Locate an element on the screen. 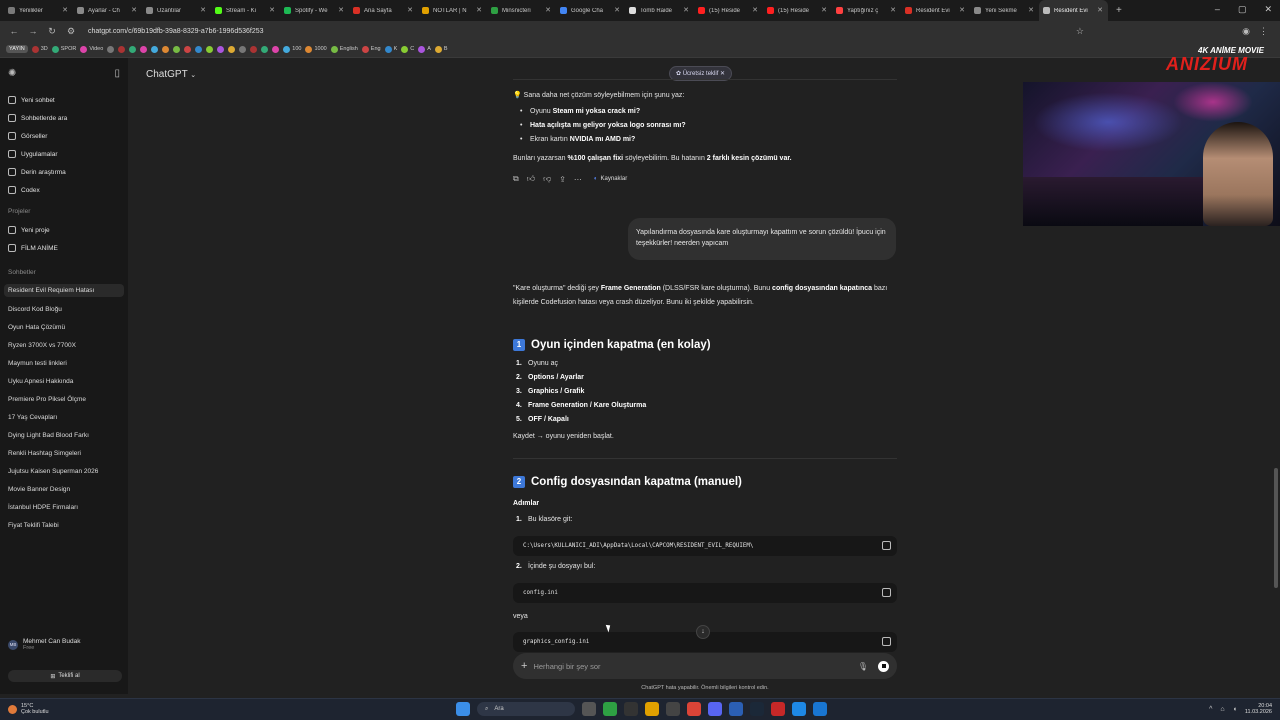 The height and width of the screenshot is (720, 1280). bookmark-item: SPOR is located at coordinates (63, 49).